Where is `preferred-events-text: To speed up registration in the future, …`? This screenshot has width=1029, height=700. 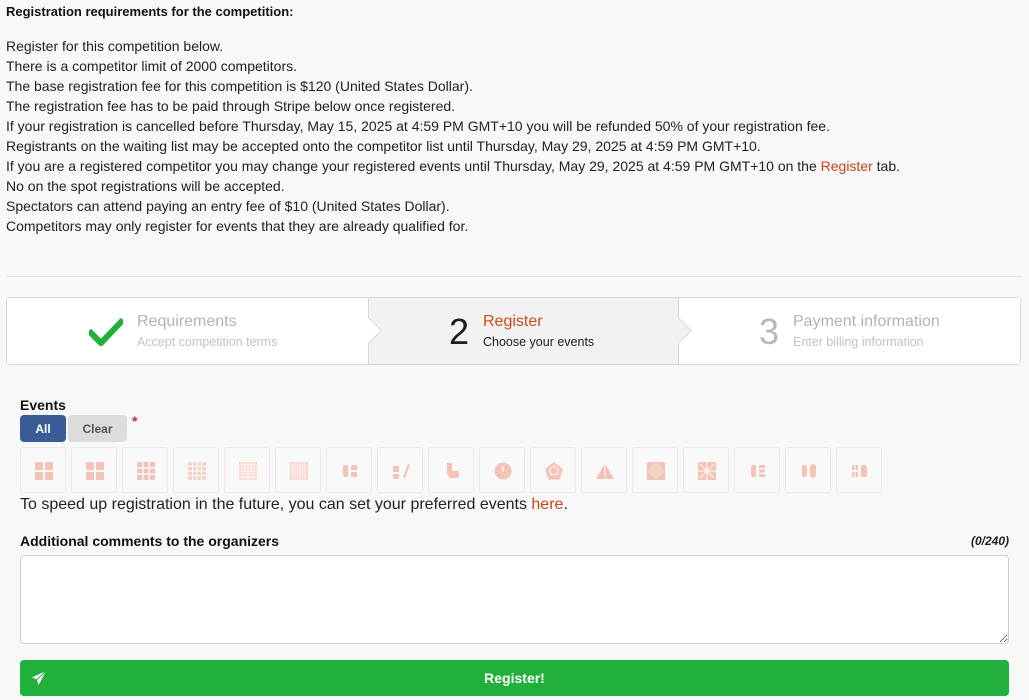 preferred-events-text: To speed up registration in the future, … is located at coordinates (276, 504).